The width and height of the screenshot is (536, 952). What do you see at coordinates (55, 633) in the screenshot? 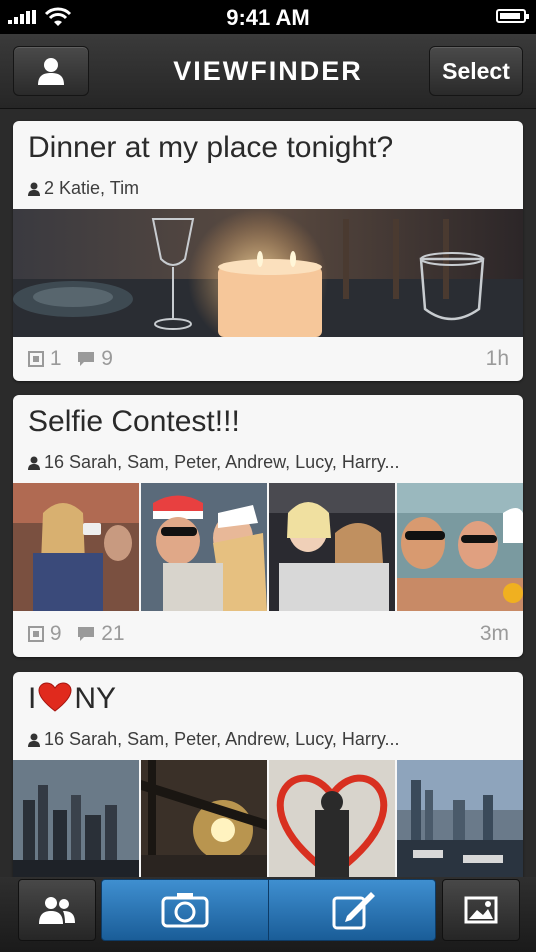
I see `photo-count: 9` at bounding box center [55, 633].